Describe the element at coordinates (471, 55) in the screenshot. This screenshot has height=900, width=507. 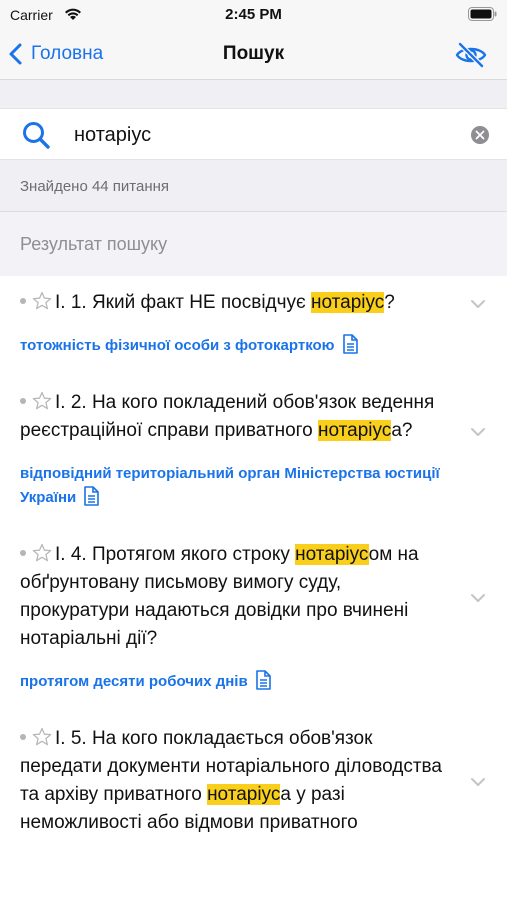
I see `eye-slash-icon` at that location.